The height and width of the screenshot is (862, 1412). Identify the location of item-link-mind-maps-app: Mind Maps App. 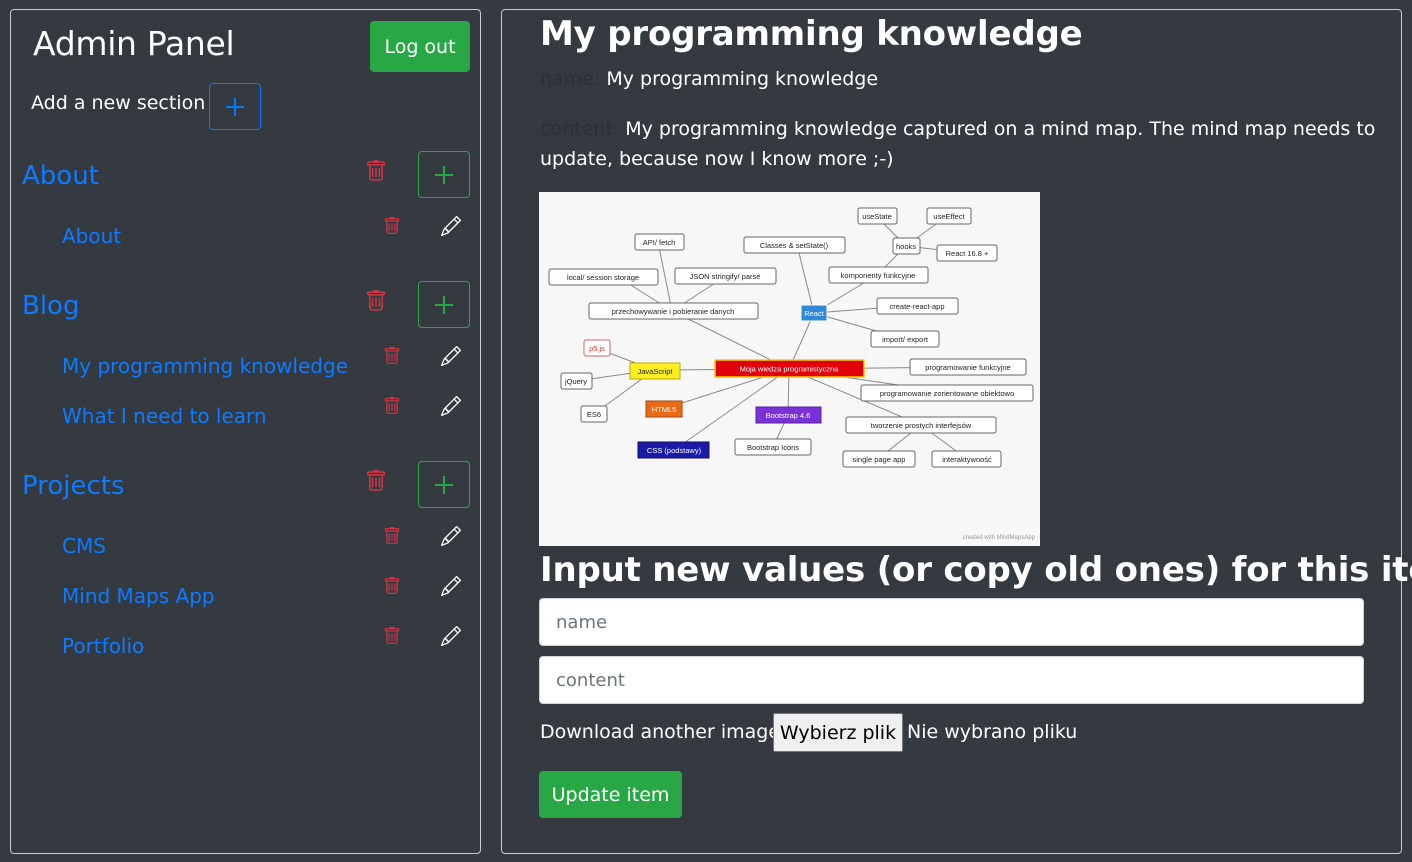
(138, 596).